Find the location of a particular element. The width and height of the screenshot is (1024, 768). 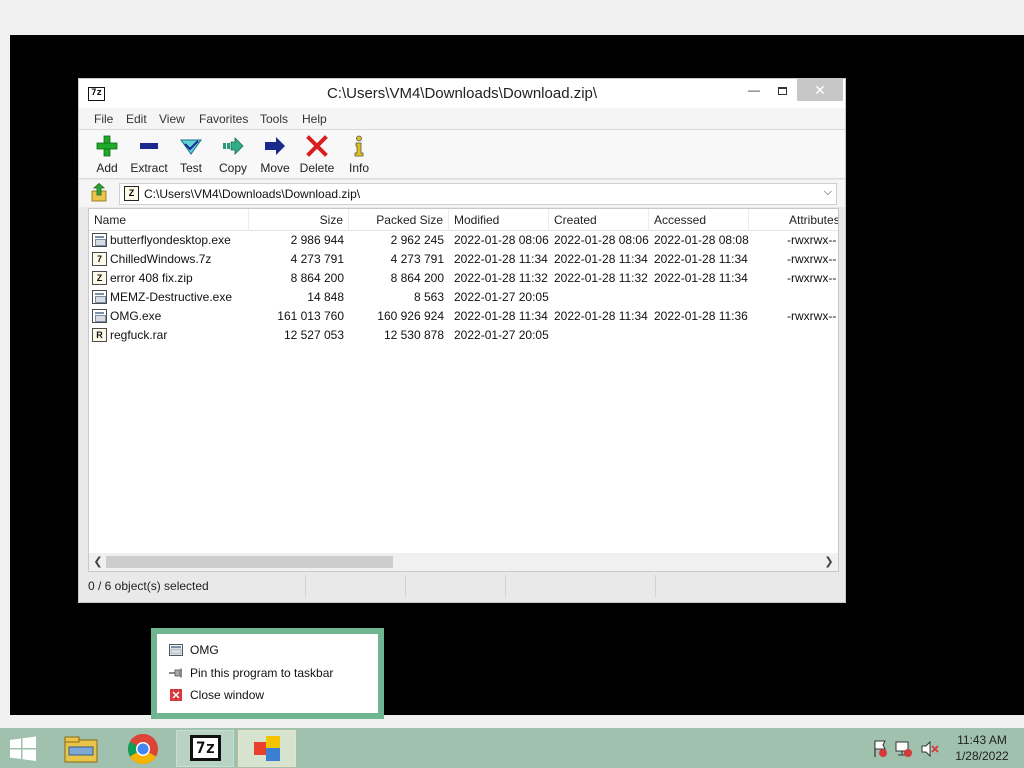

system-tray is located at coordinates (908, 749).